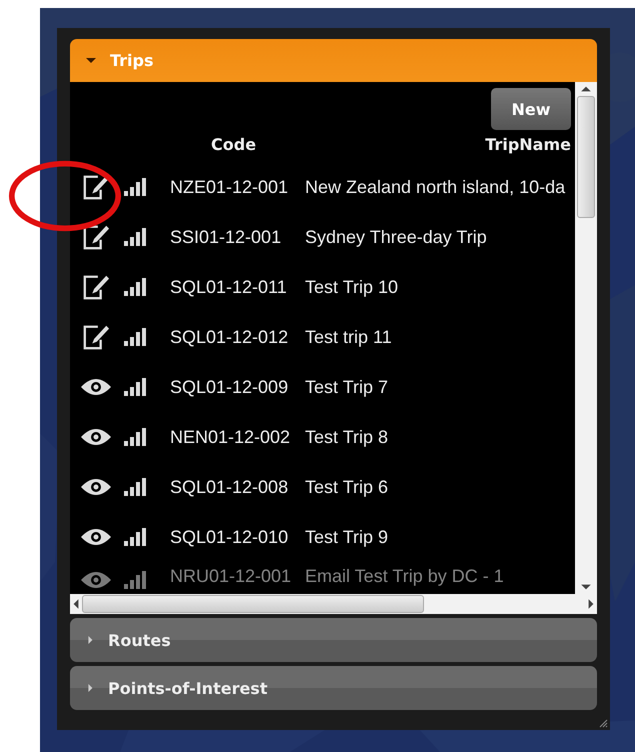  Describe the element at coordinates (396, 237) in the screenshot. I see `table-cell-text: Sydney Three-day Trip` at that location.